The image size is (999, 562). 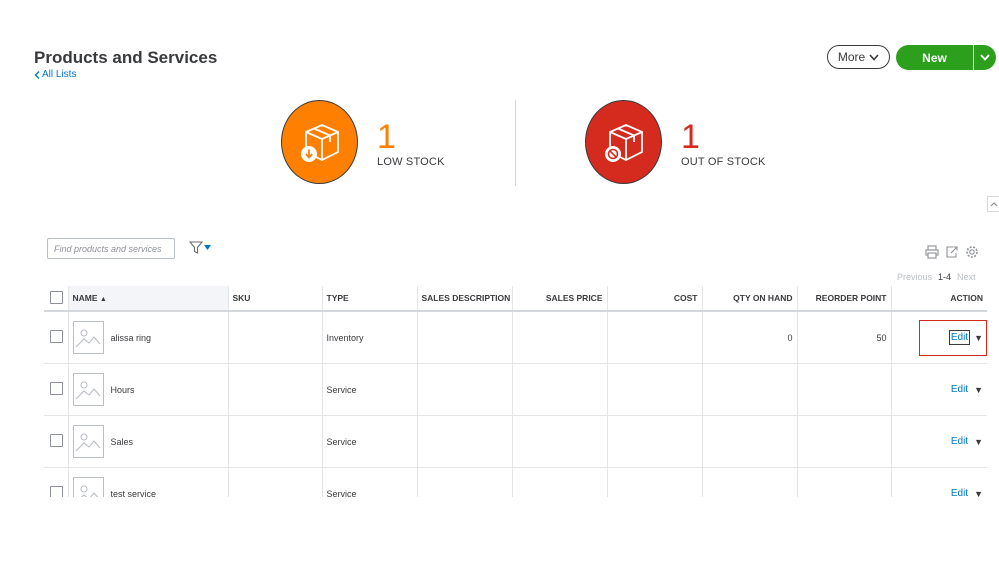 I want to click on column-header-sales-description: SALES DESCRIPTION, so click(x=465, y=299).